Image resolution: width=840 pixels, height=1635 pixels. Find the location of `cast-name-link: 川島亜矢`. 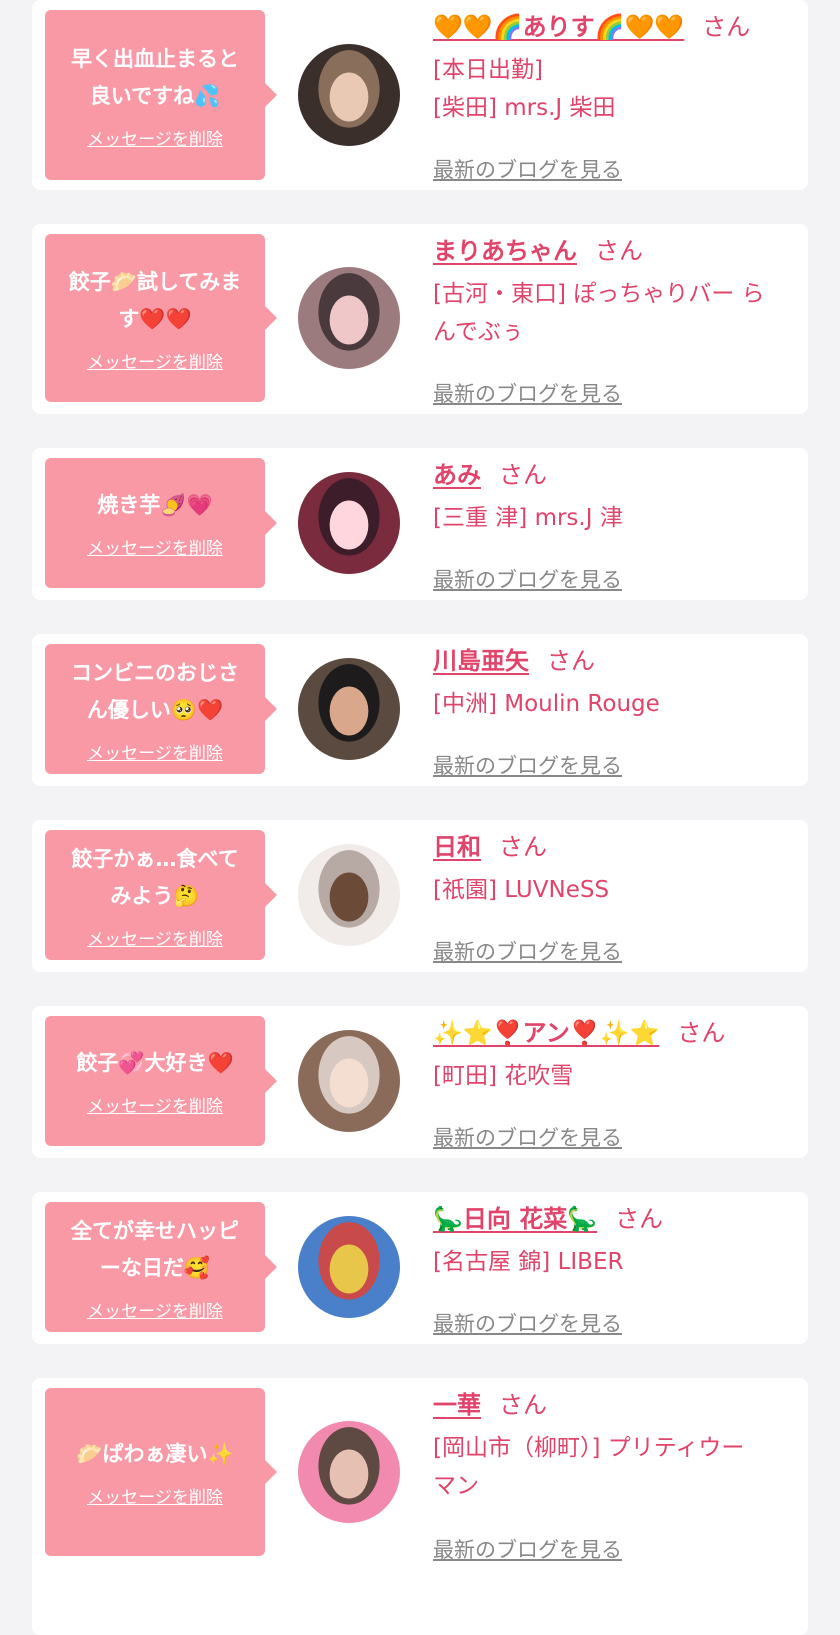

cast-name-link: 川島亜矢 is located at coordinates (481, 661).